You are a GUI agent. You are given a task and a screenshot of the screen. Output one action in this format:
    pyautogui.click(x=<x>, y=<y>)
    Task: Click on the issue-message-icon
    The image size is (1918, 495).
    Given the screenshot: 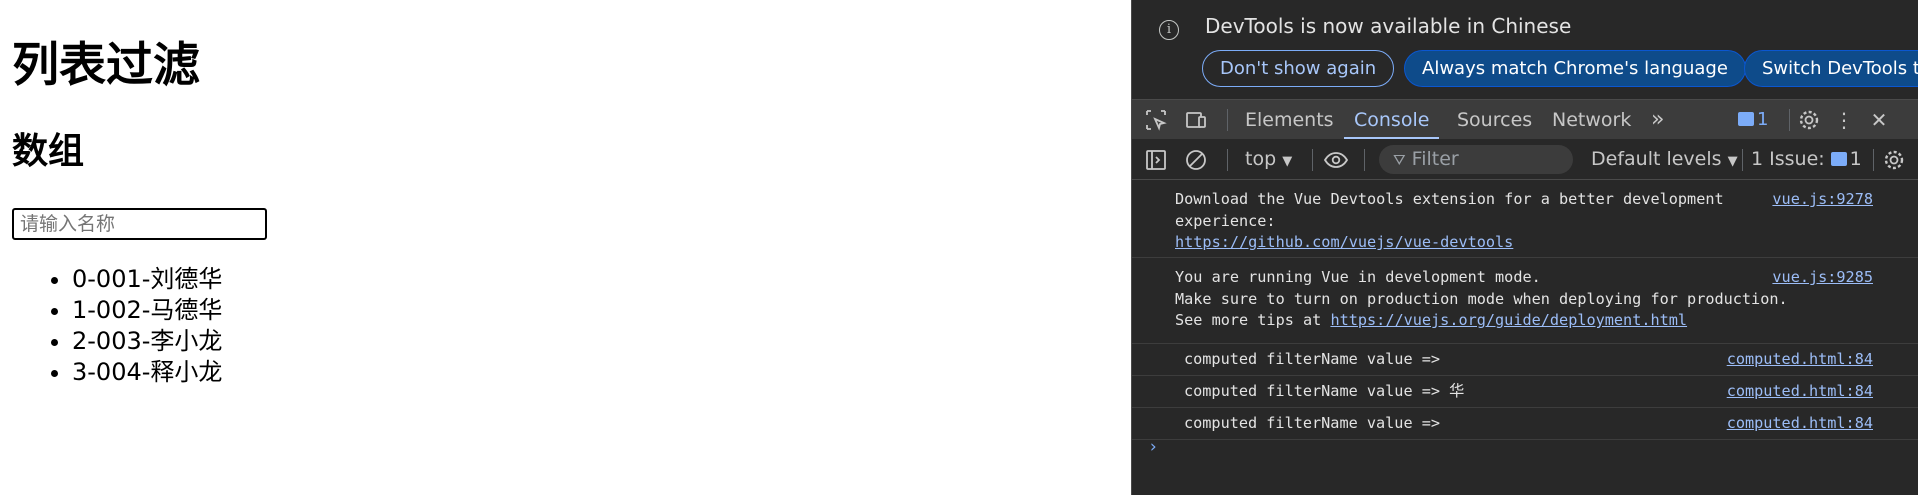 What is the action you would take?
    pyautogui.click(x=1838, y=159)
    